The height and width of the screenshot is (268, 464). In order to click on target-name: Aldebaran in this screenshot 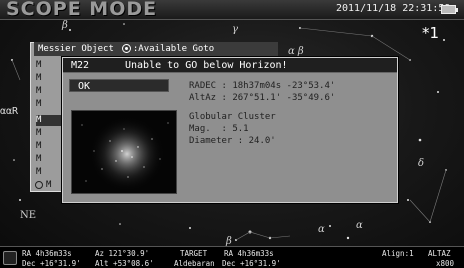, I will do `click(194, 263)`.